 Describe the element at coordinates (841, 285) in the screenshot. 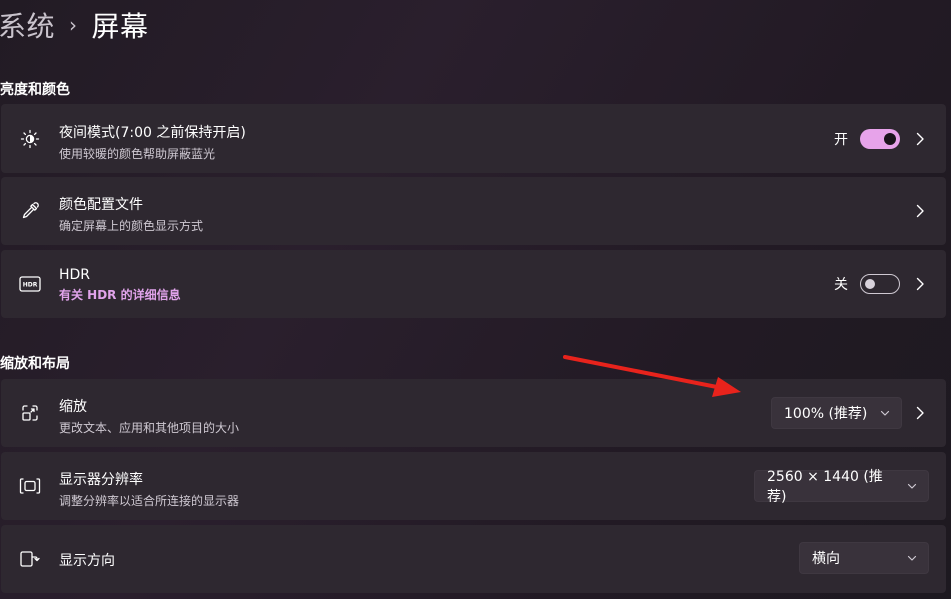

I see `hdr-state-label: 关` at that location.